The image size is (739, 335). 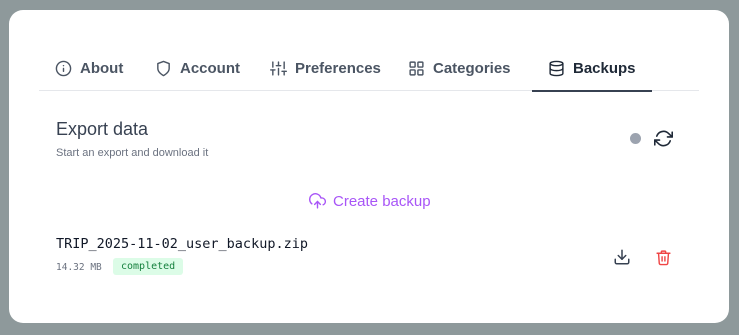 I want to click on tab-about: About, so click(x=89, y=68).